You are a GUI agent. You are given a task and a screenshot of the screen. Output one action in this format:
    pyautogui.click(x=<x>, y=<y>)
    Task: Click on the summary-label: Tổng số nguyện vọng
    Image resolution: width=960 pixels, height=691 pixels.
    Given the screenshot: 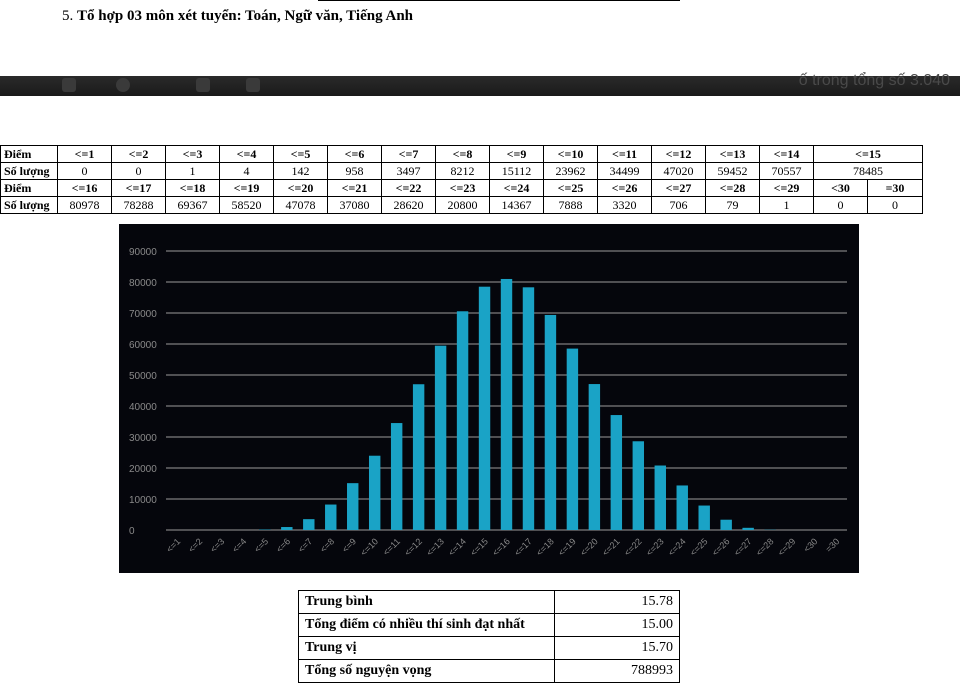 What is the action you would take?
    pyautogui.click(x=426, y=671)
    